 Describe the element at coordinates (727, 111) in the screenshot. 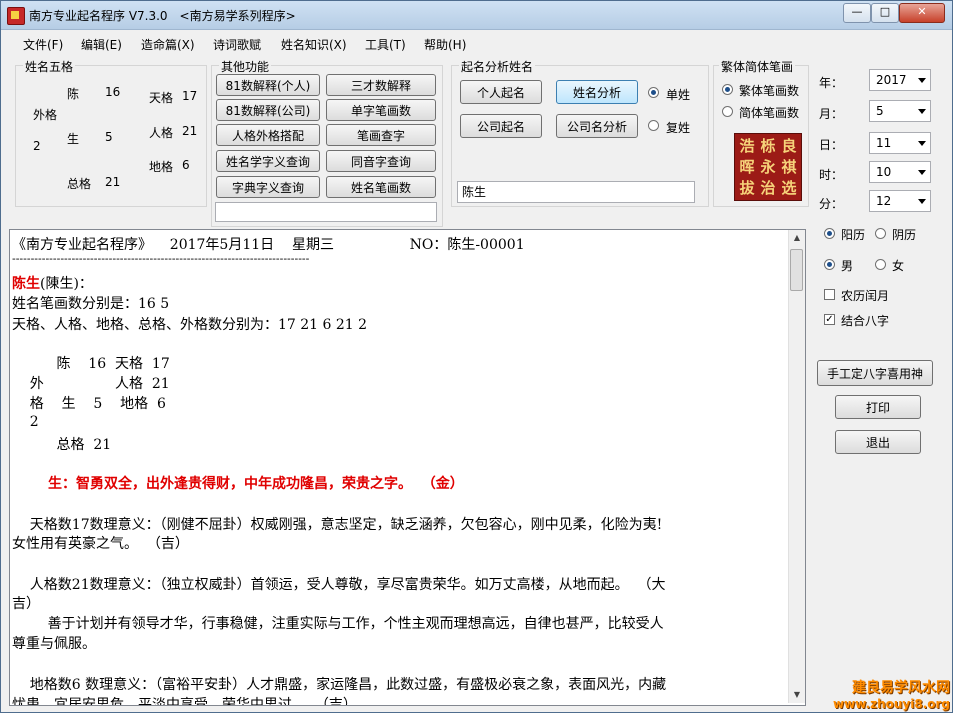

I see `simplified-strokes-radio` at that location.